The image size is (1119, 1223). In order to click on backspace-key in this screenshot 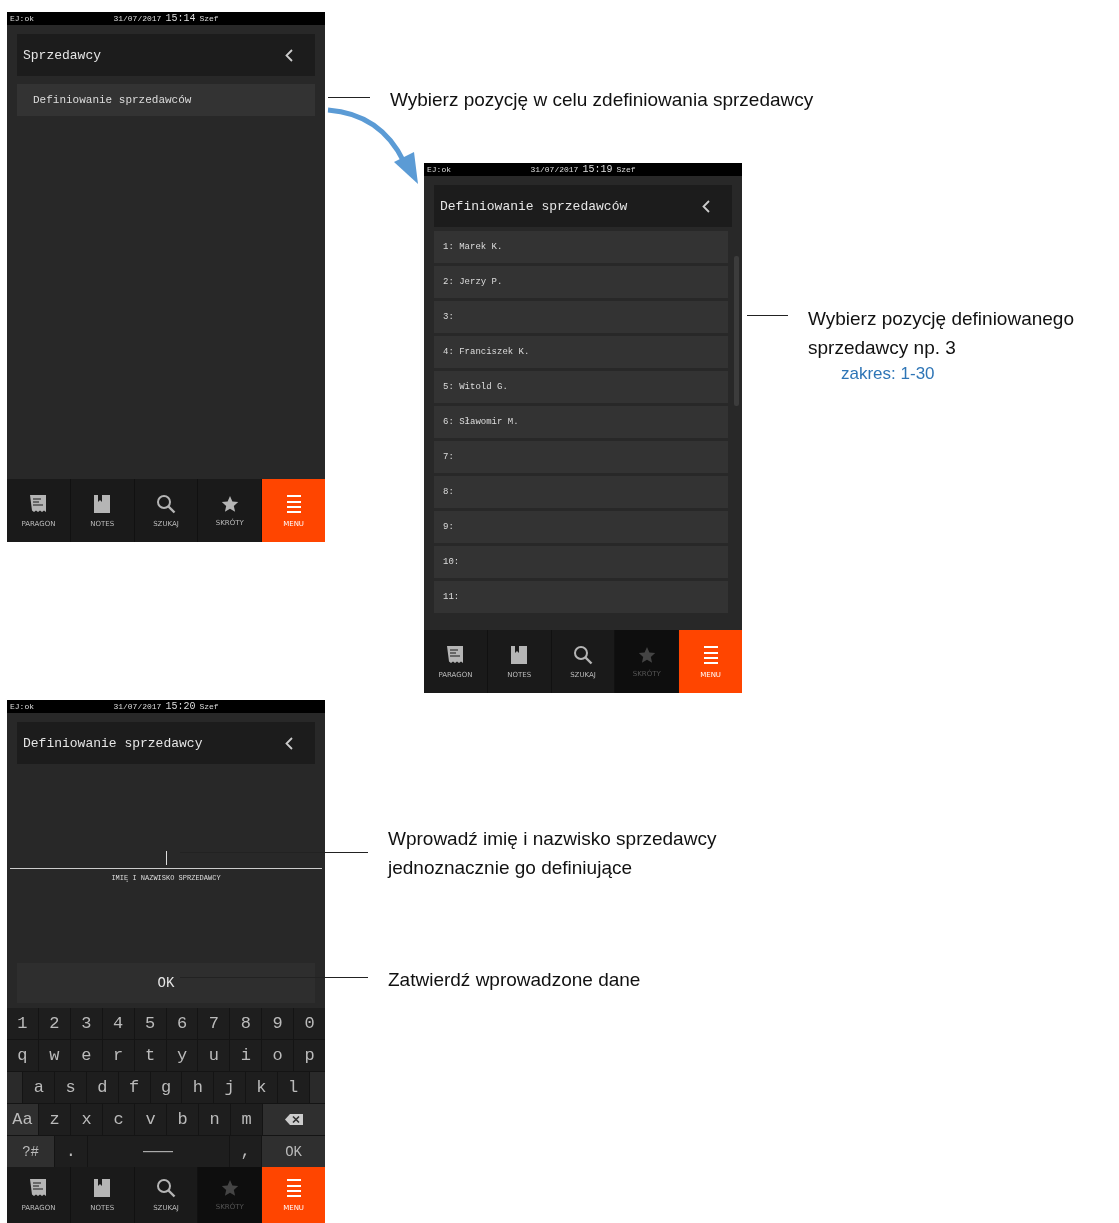, I will do `click(294, 1119)`.